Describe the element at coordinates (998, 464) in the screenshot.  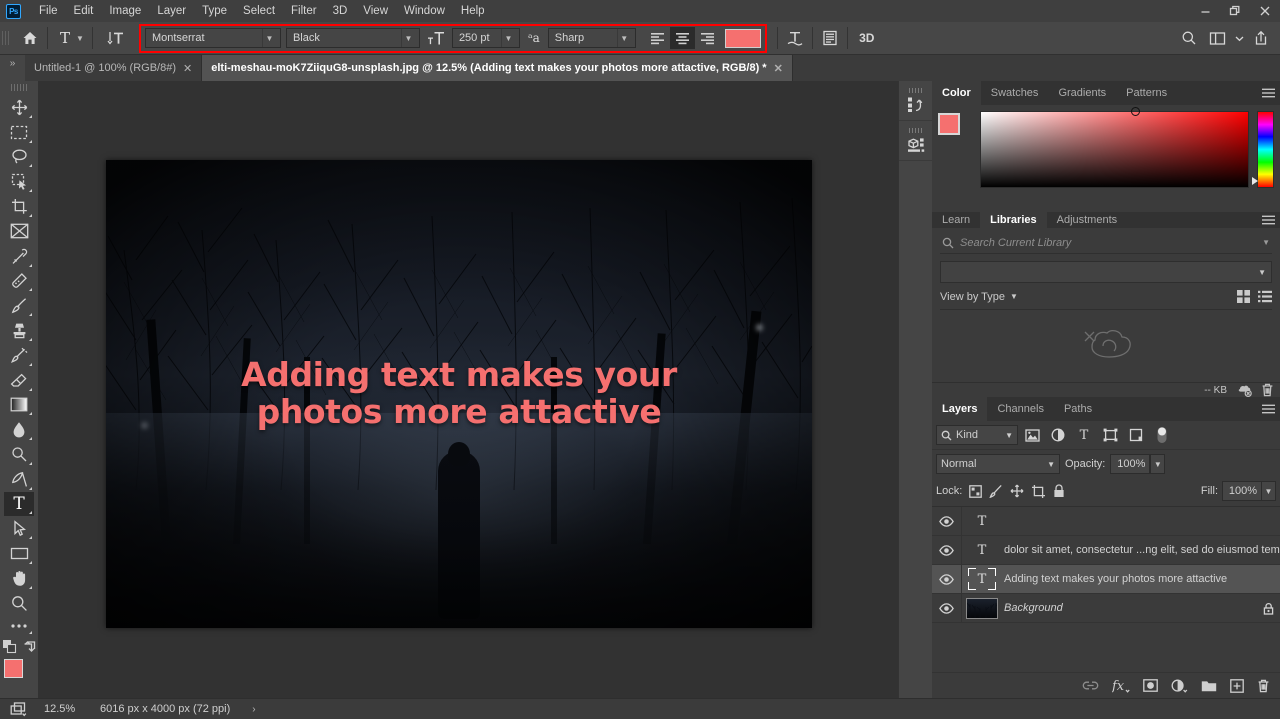
I see `blend-mode-select: Normal ▼` at that location.